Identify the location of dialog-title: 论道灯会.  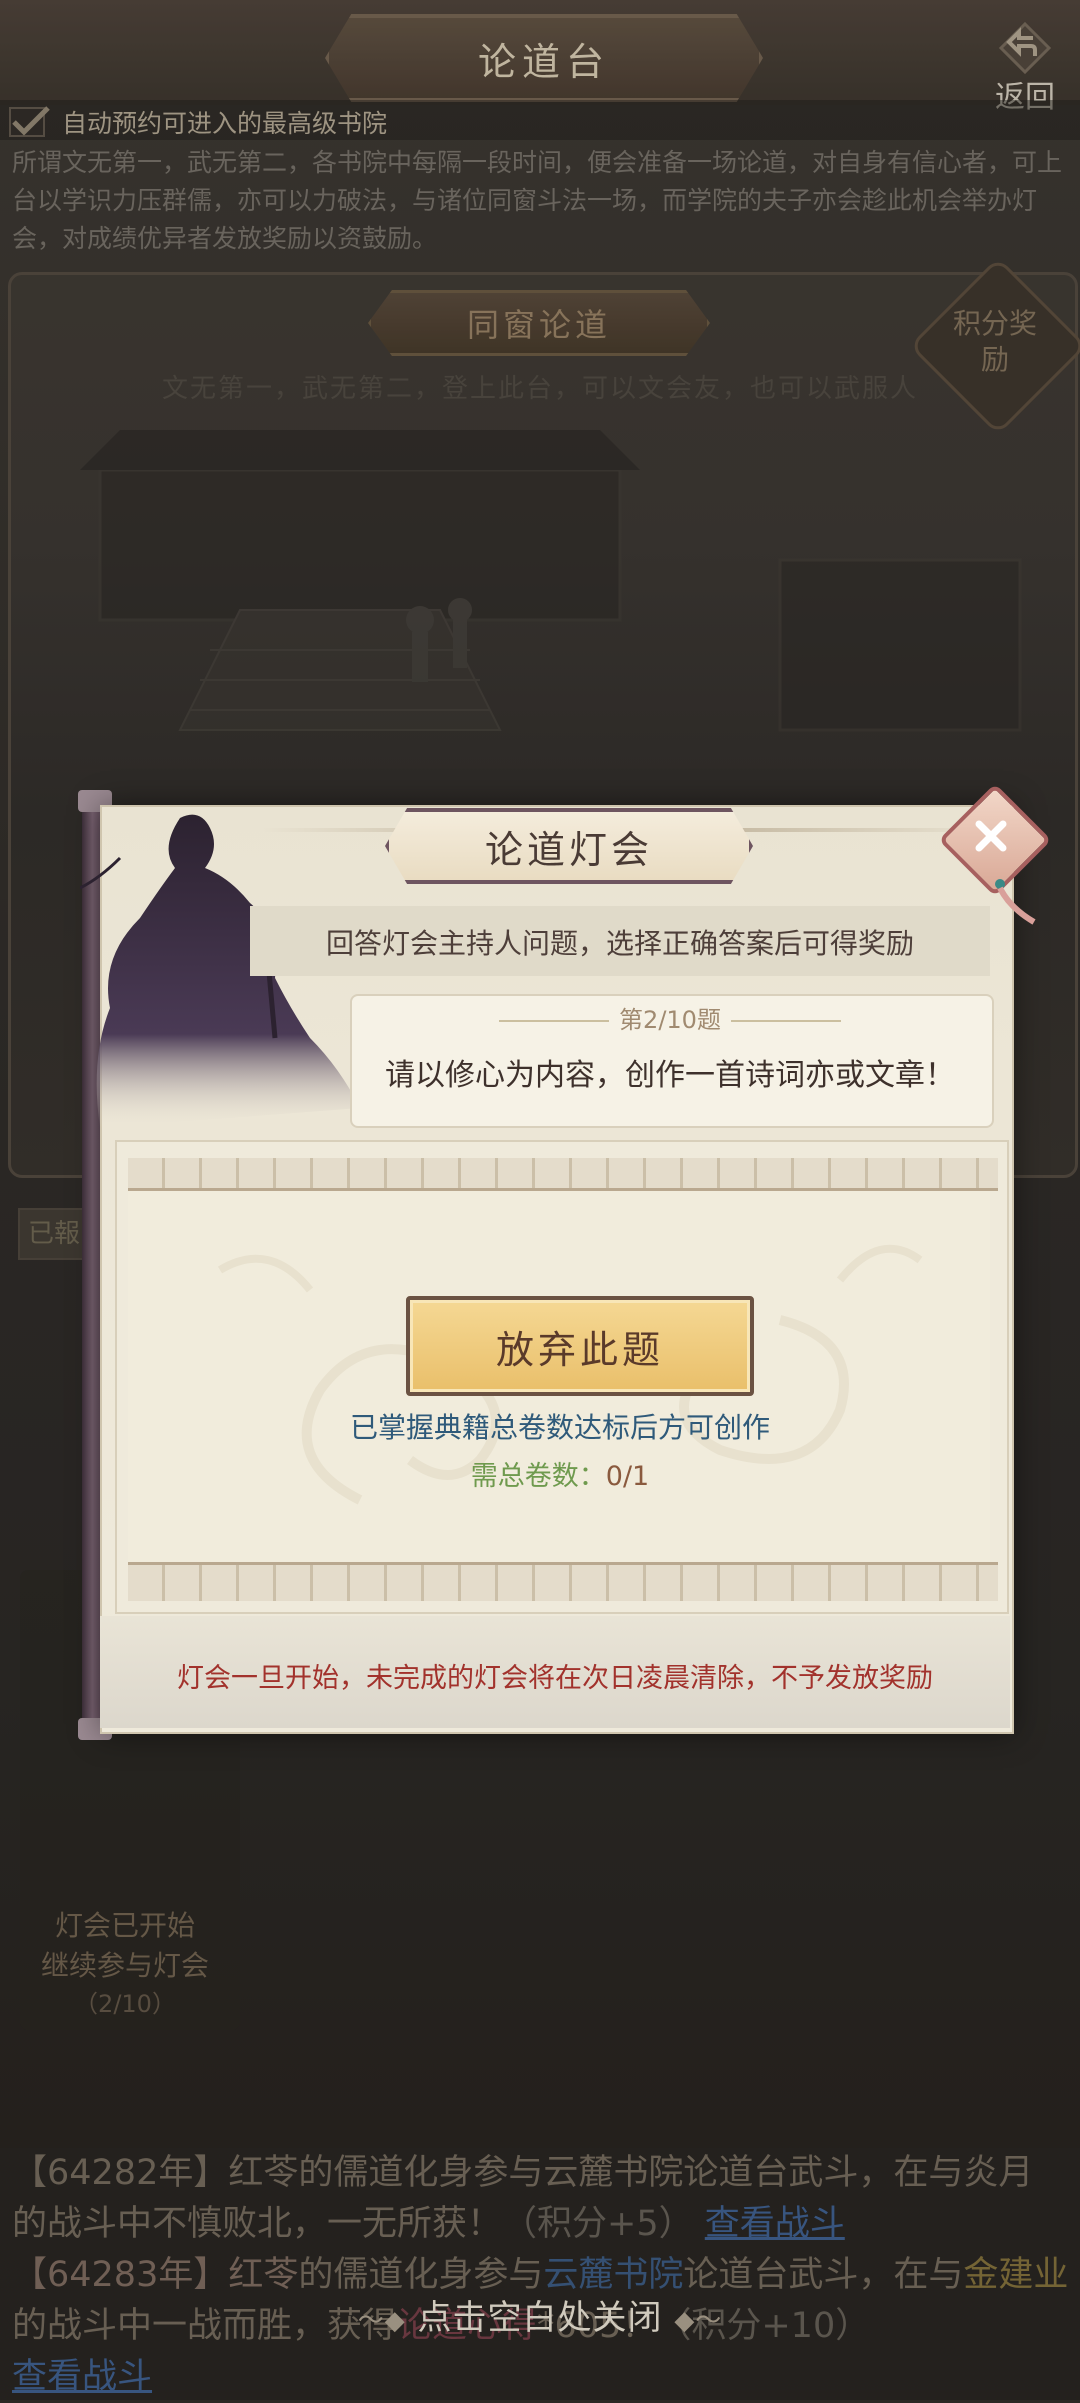
(568, 849).